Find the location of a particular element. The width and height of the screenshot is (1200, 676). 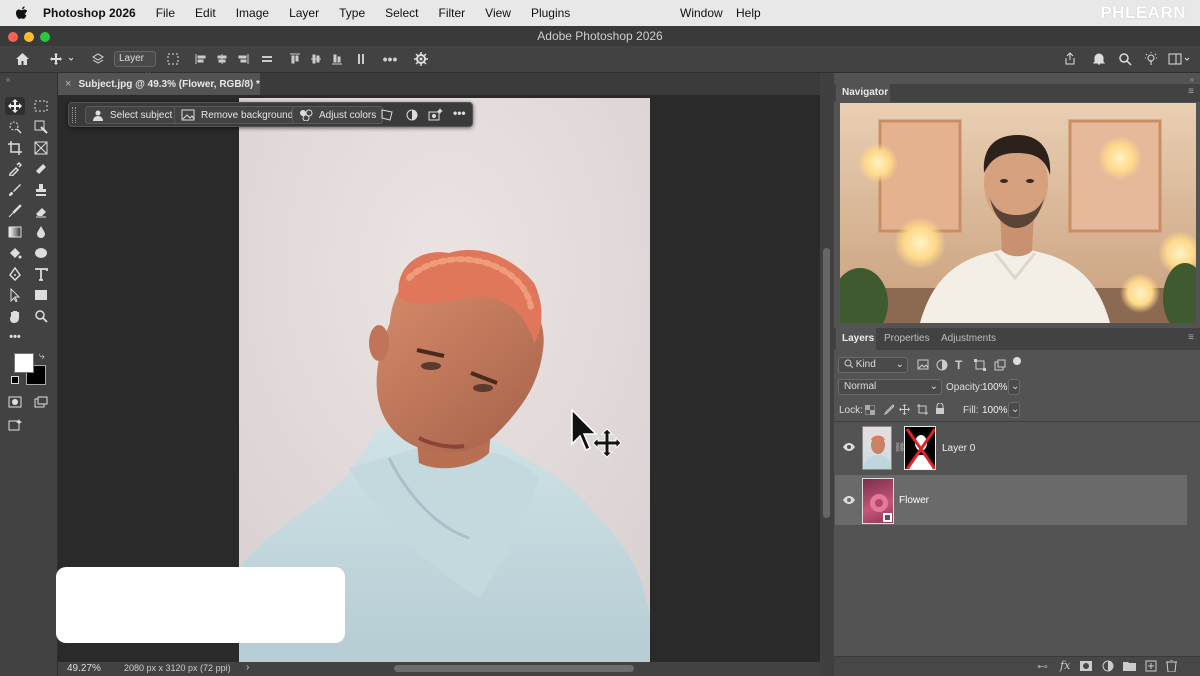

lock-image-pixels-icon is located at coordinates (889, 411).